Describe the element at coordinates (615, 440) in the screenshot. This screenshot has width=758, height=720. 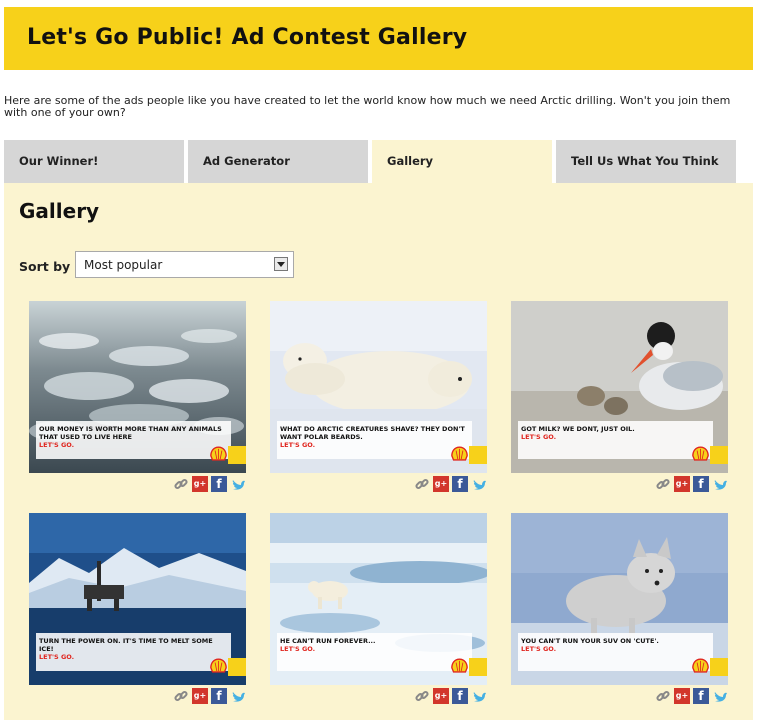
I see `ad-caption: GOT MILK? WE DONT, JUST OIL. LET'S GO.` at that location.